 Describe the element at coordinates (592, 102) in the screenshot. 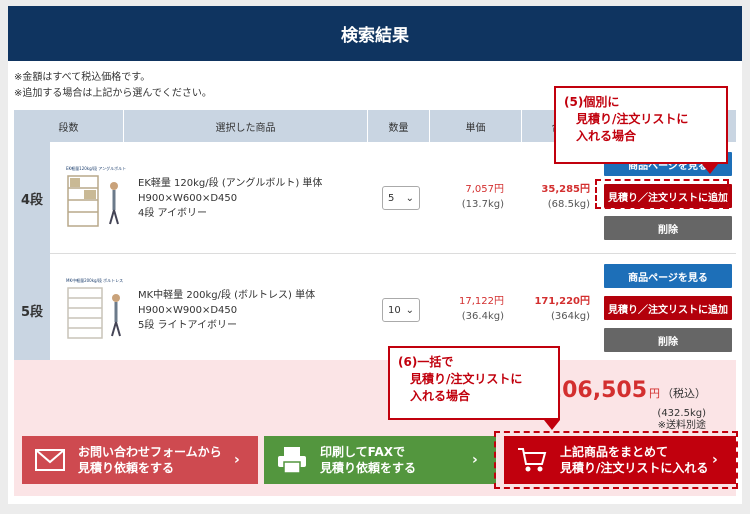

I see `callout-line1: (5)個別に` at that location.